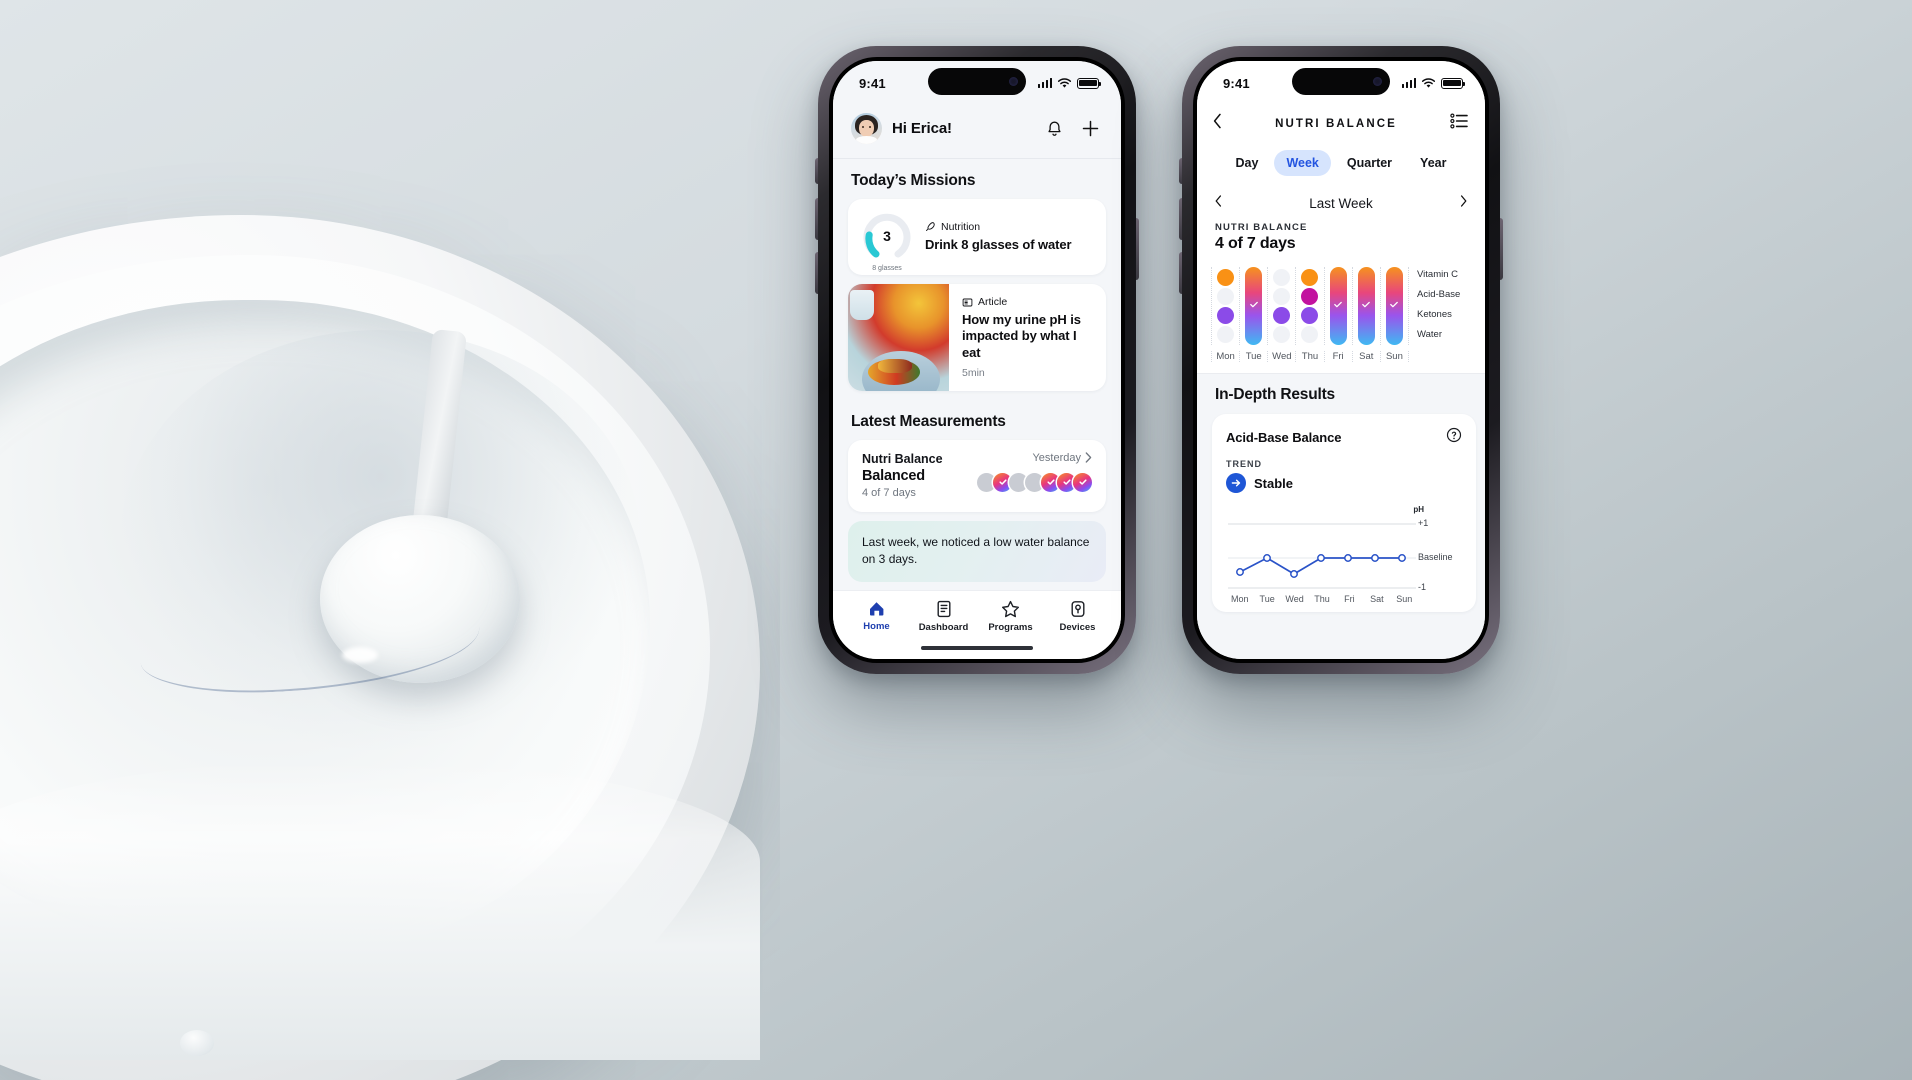  Describe the element at coordinates (944, 609) in the screenshot. I see `dashboard-icon` at that location.